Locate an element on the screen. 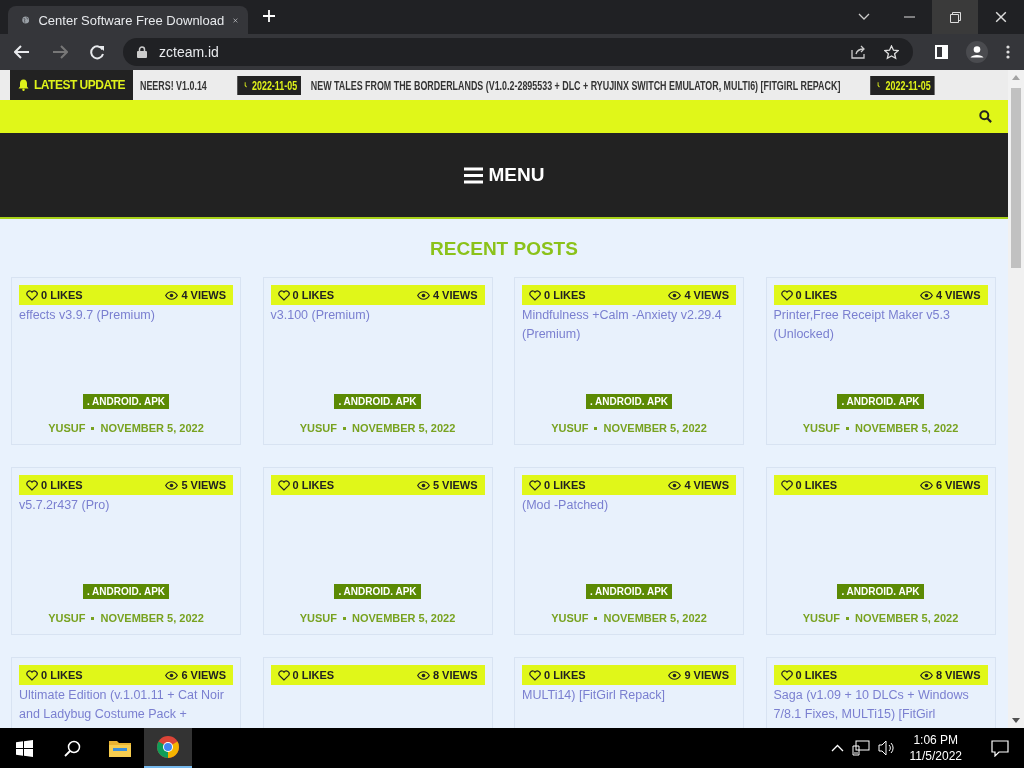 The height and width of the screenshot is (768, 1024). menu-label: MENU is located at coordinates (516, 175).